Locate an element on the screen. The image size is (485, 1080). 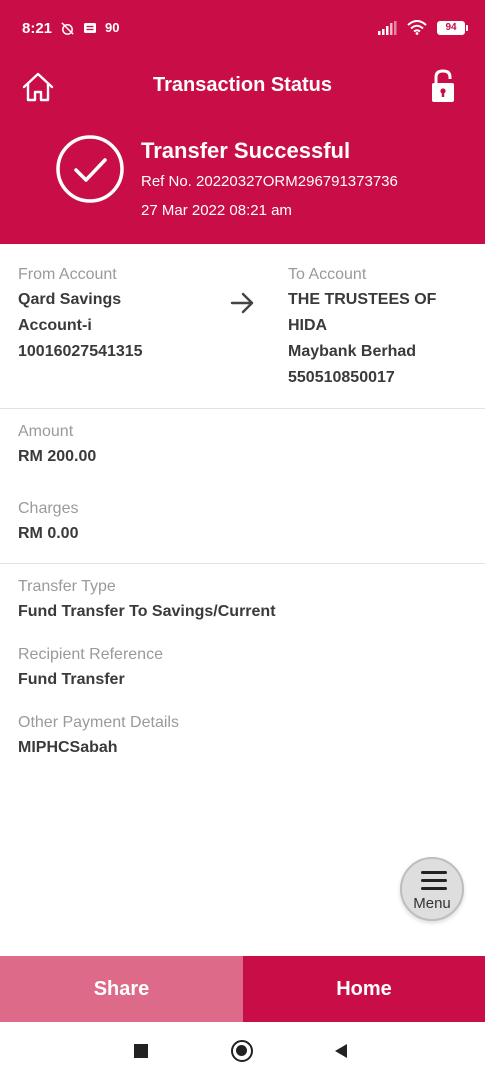
success-check-icon is located at coordinates (90, 169).